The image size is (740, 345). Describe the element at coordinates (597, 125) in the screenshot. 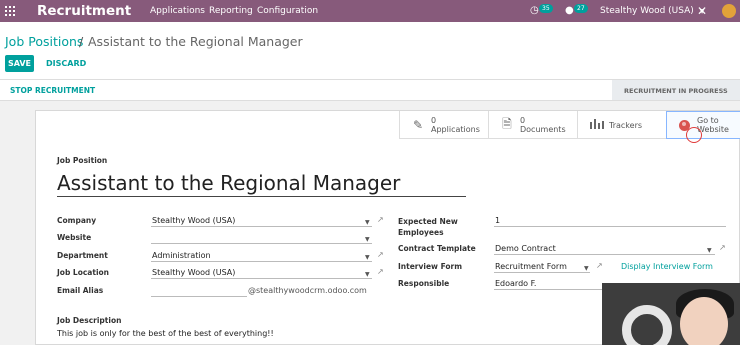

I see `bar-chart-icon` at that location.